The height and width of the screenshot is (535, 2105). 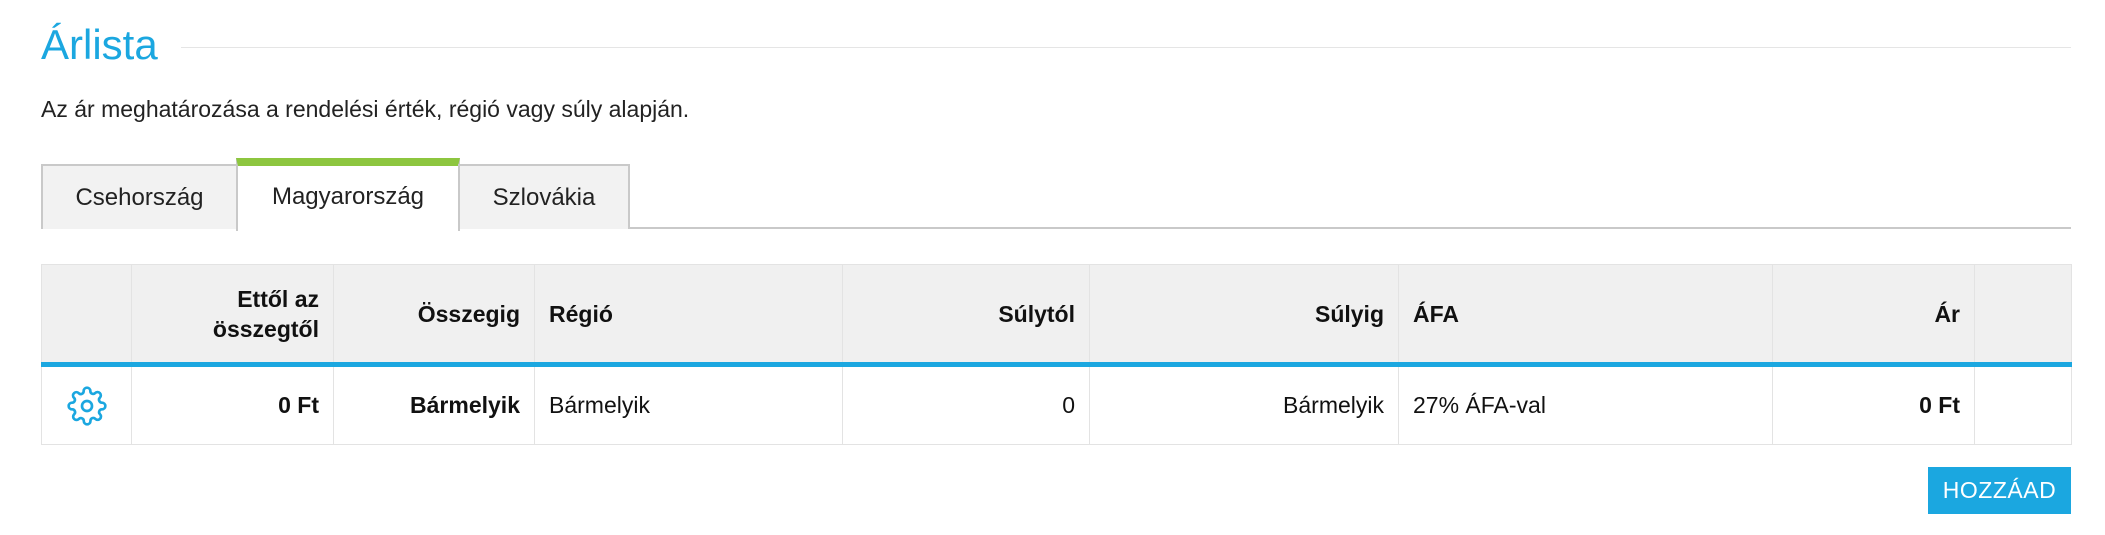 I want to click on cell-to-amount: Bármelyik, so click(x=434, y=404).